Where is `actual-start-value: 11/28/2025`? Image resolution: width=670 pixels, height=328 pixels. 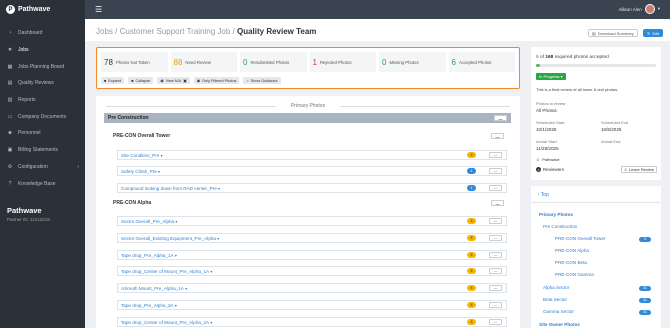 actual-start-value: 11/28/2025 is located at coordinates (547, 148).